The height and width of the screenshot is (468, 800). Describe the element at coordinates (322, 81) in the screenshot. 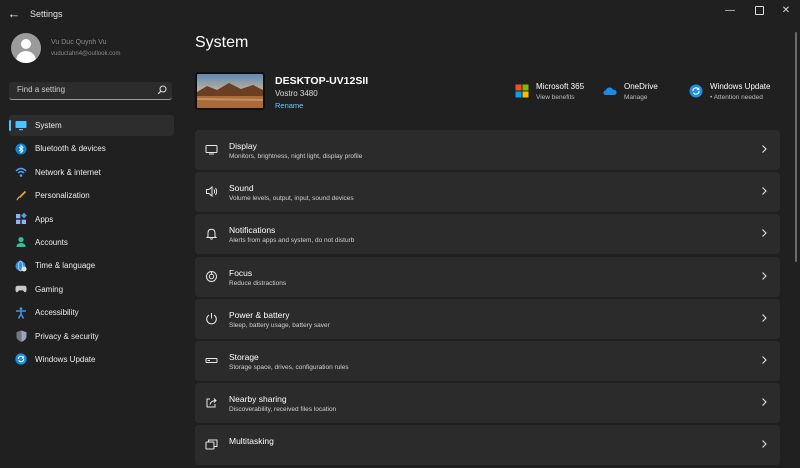

I see `device-name: DESKTOP-UV12SII` at that location.